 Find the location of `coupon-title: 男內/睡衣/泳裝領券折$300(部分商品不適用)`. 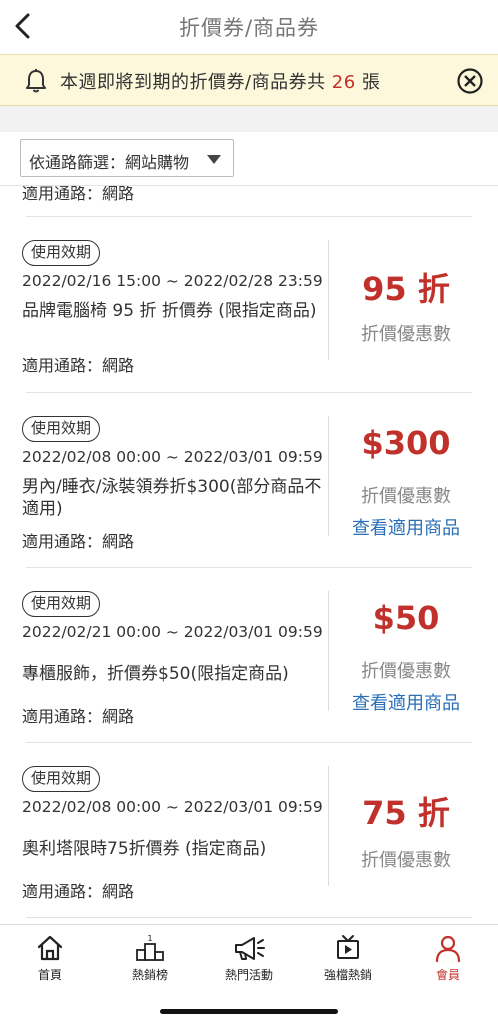

coupon-title: 男內/睡衣/泳裝領券折$300(部分商品不適用) is located at coordinates (172, 498).